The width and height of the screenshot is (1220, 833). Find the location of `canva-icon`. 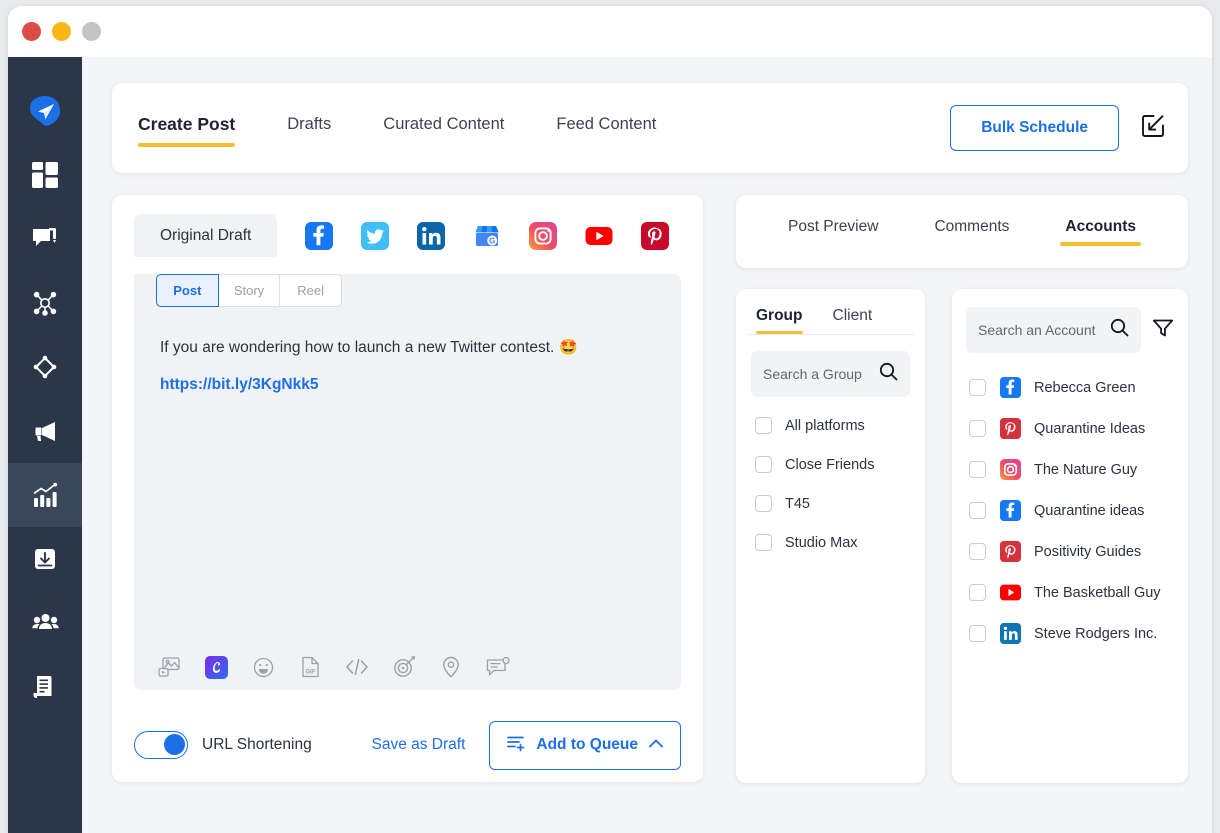

canva-icon is located at coordinates (216, 667).